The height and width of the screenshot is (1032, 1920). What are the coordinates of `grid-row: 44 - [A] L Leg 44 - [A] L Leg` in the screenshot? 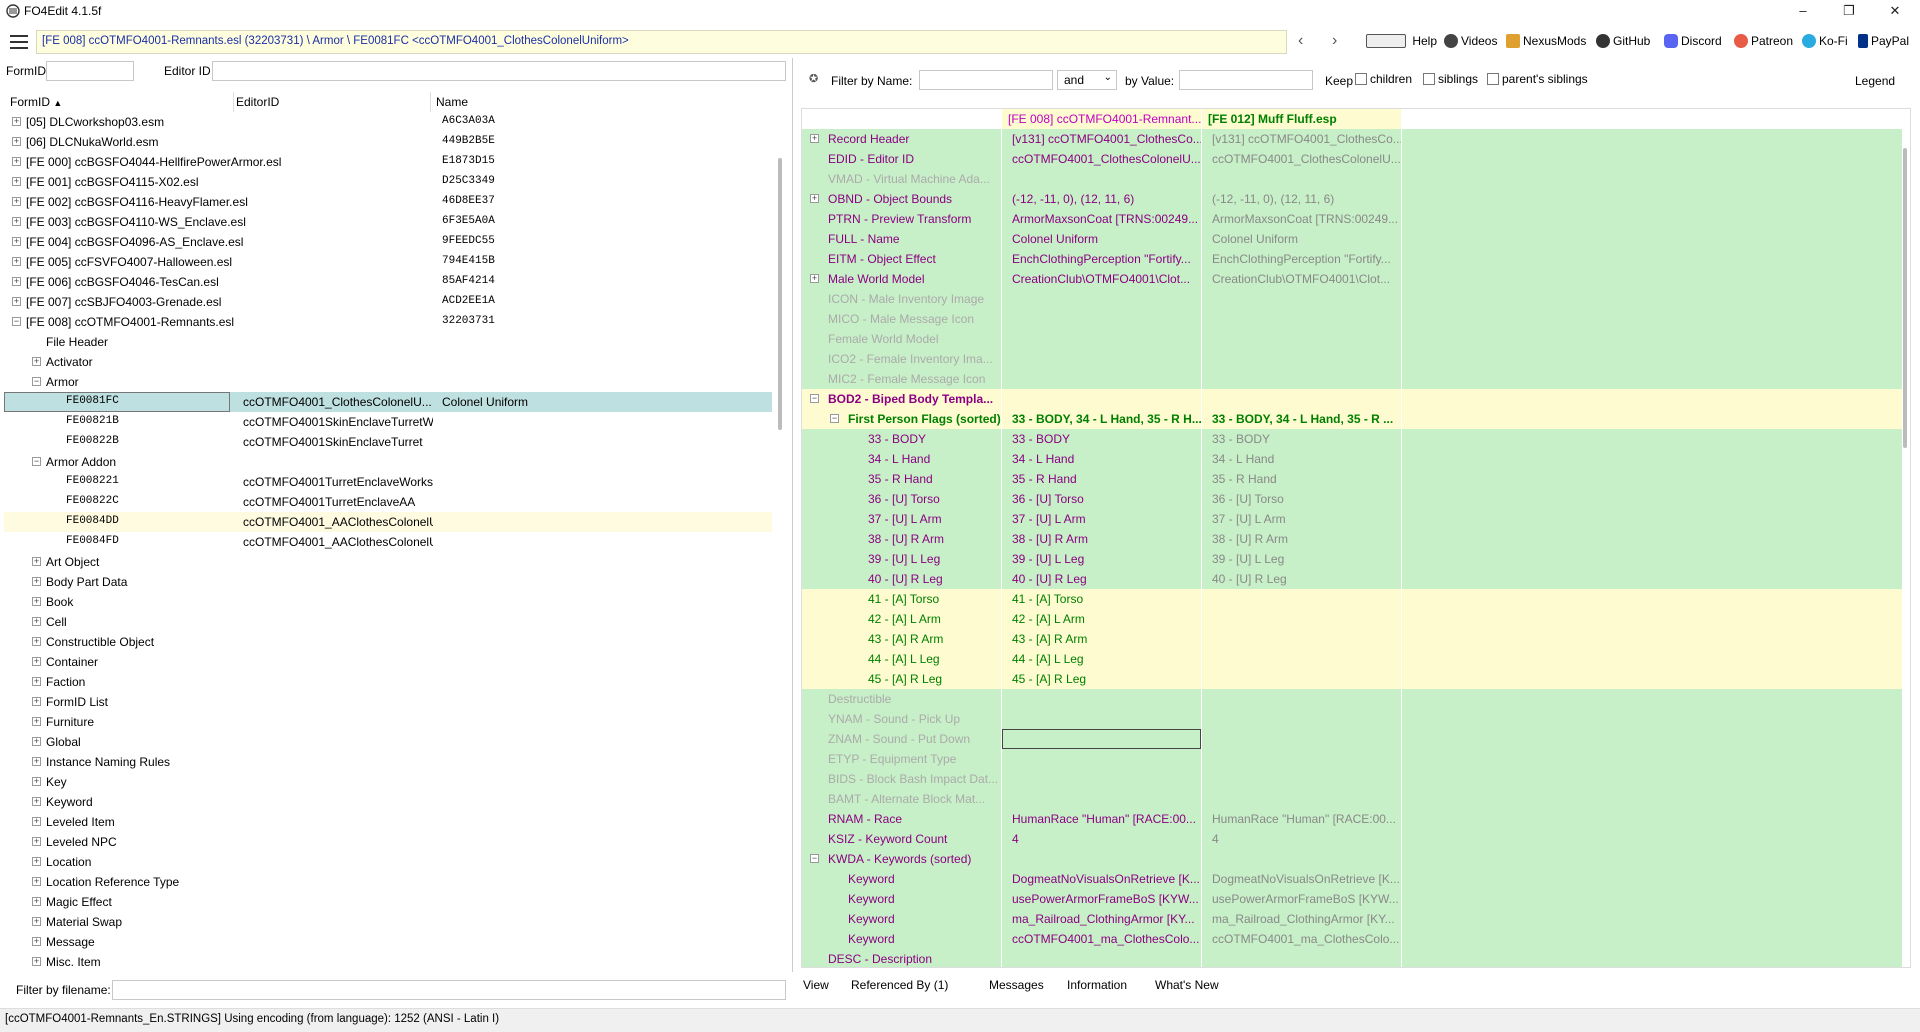 It's located at (1352, 659).